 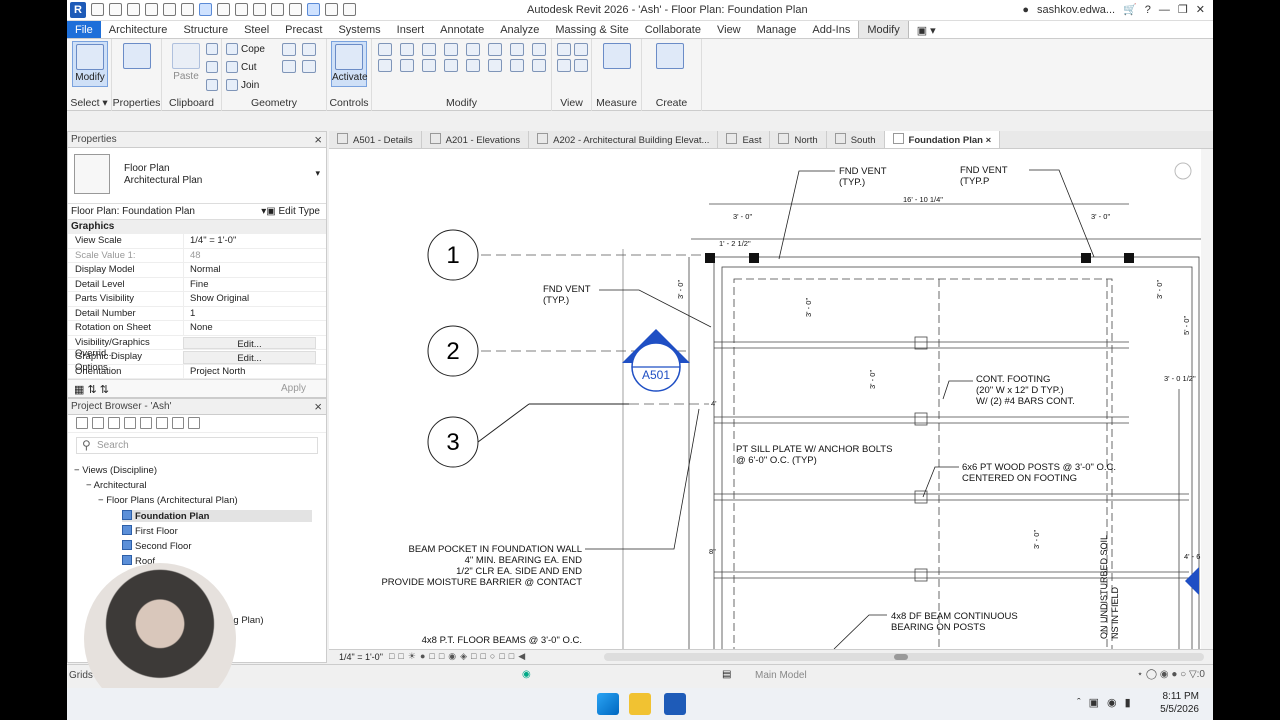 What do you see at coordinates (254, 371) in the screenshot?
I see `property-value: Project North` at bounding box center [254, 371].